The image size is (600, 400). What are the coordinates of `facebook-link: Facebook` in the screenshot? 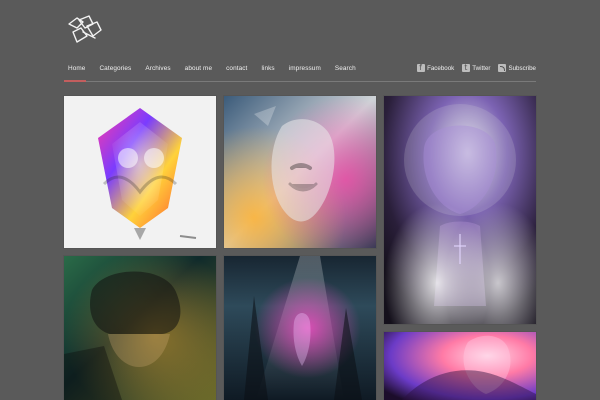 It's located at (436, 67).